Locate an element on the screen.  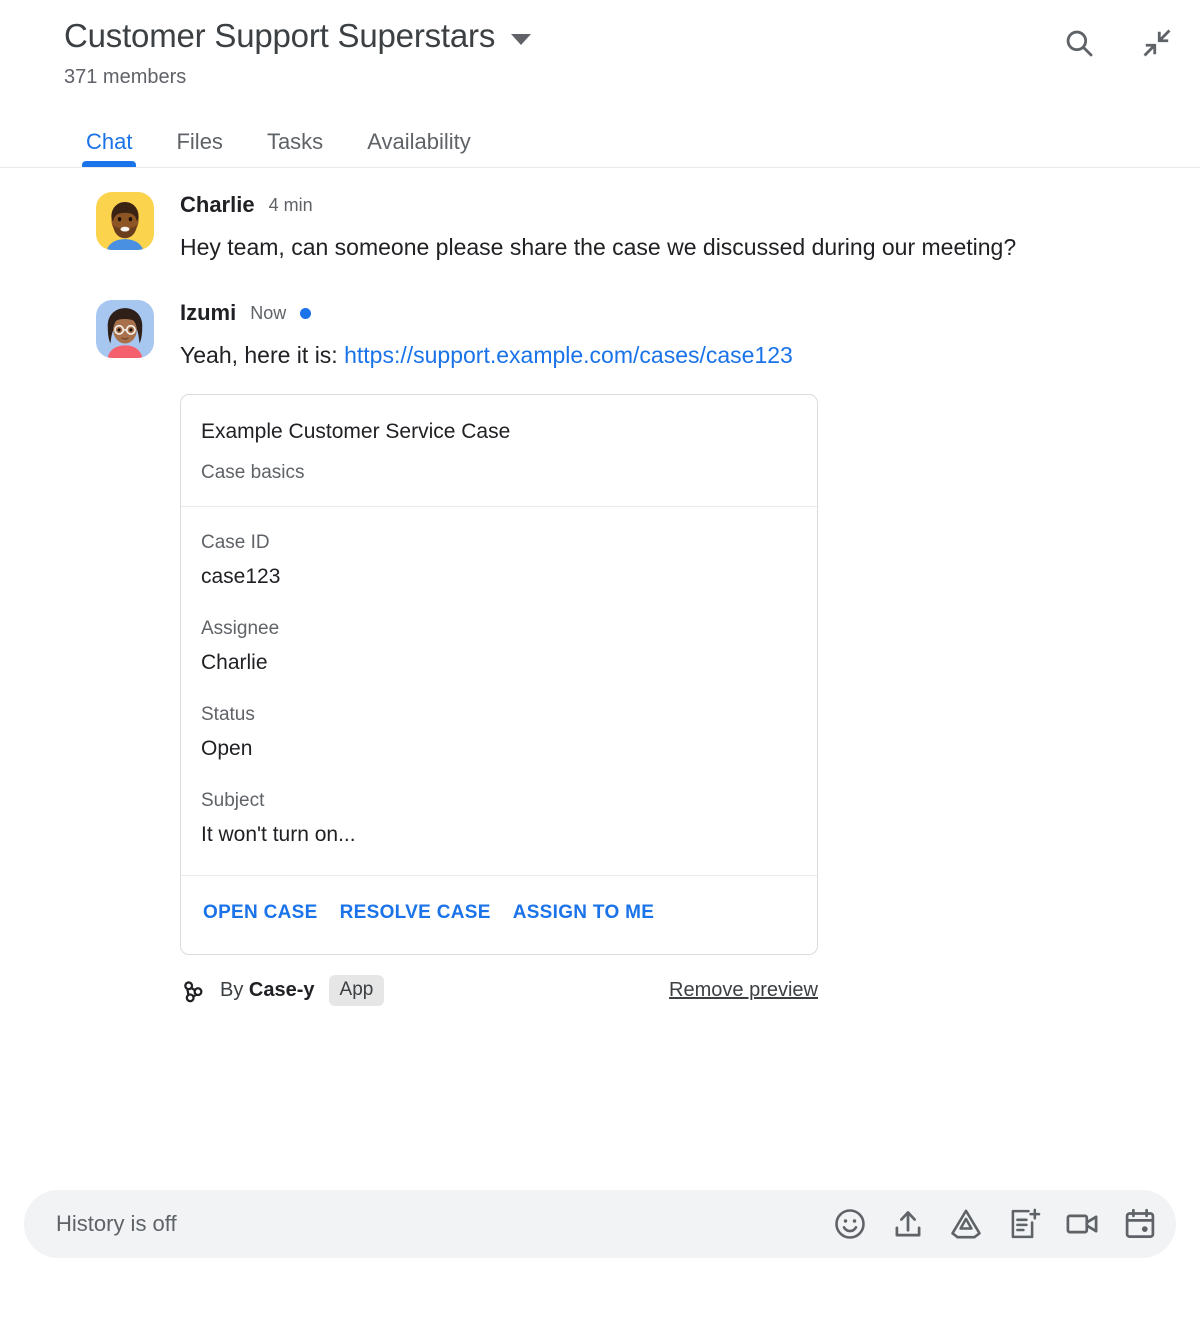
tab-availability: Availability is located at coordinates (419, 149).